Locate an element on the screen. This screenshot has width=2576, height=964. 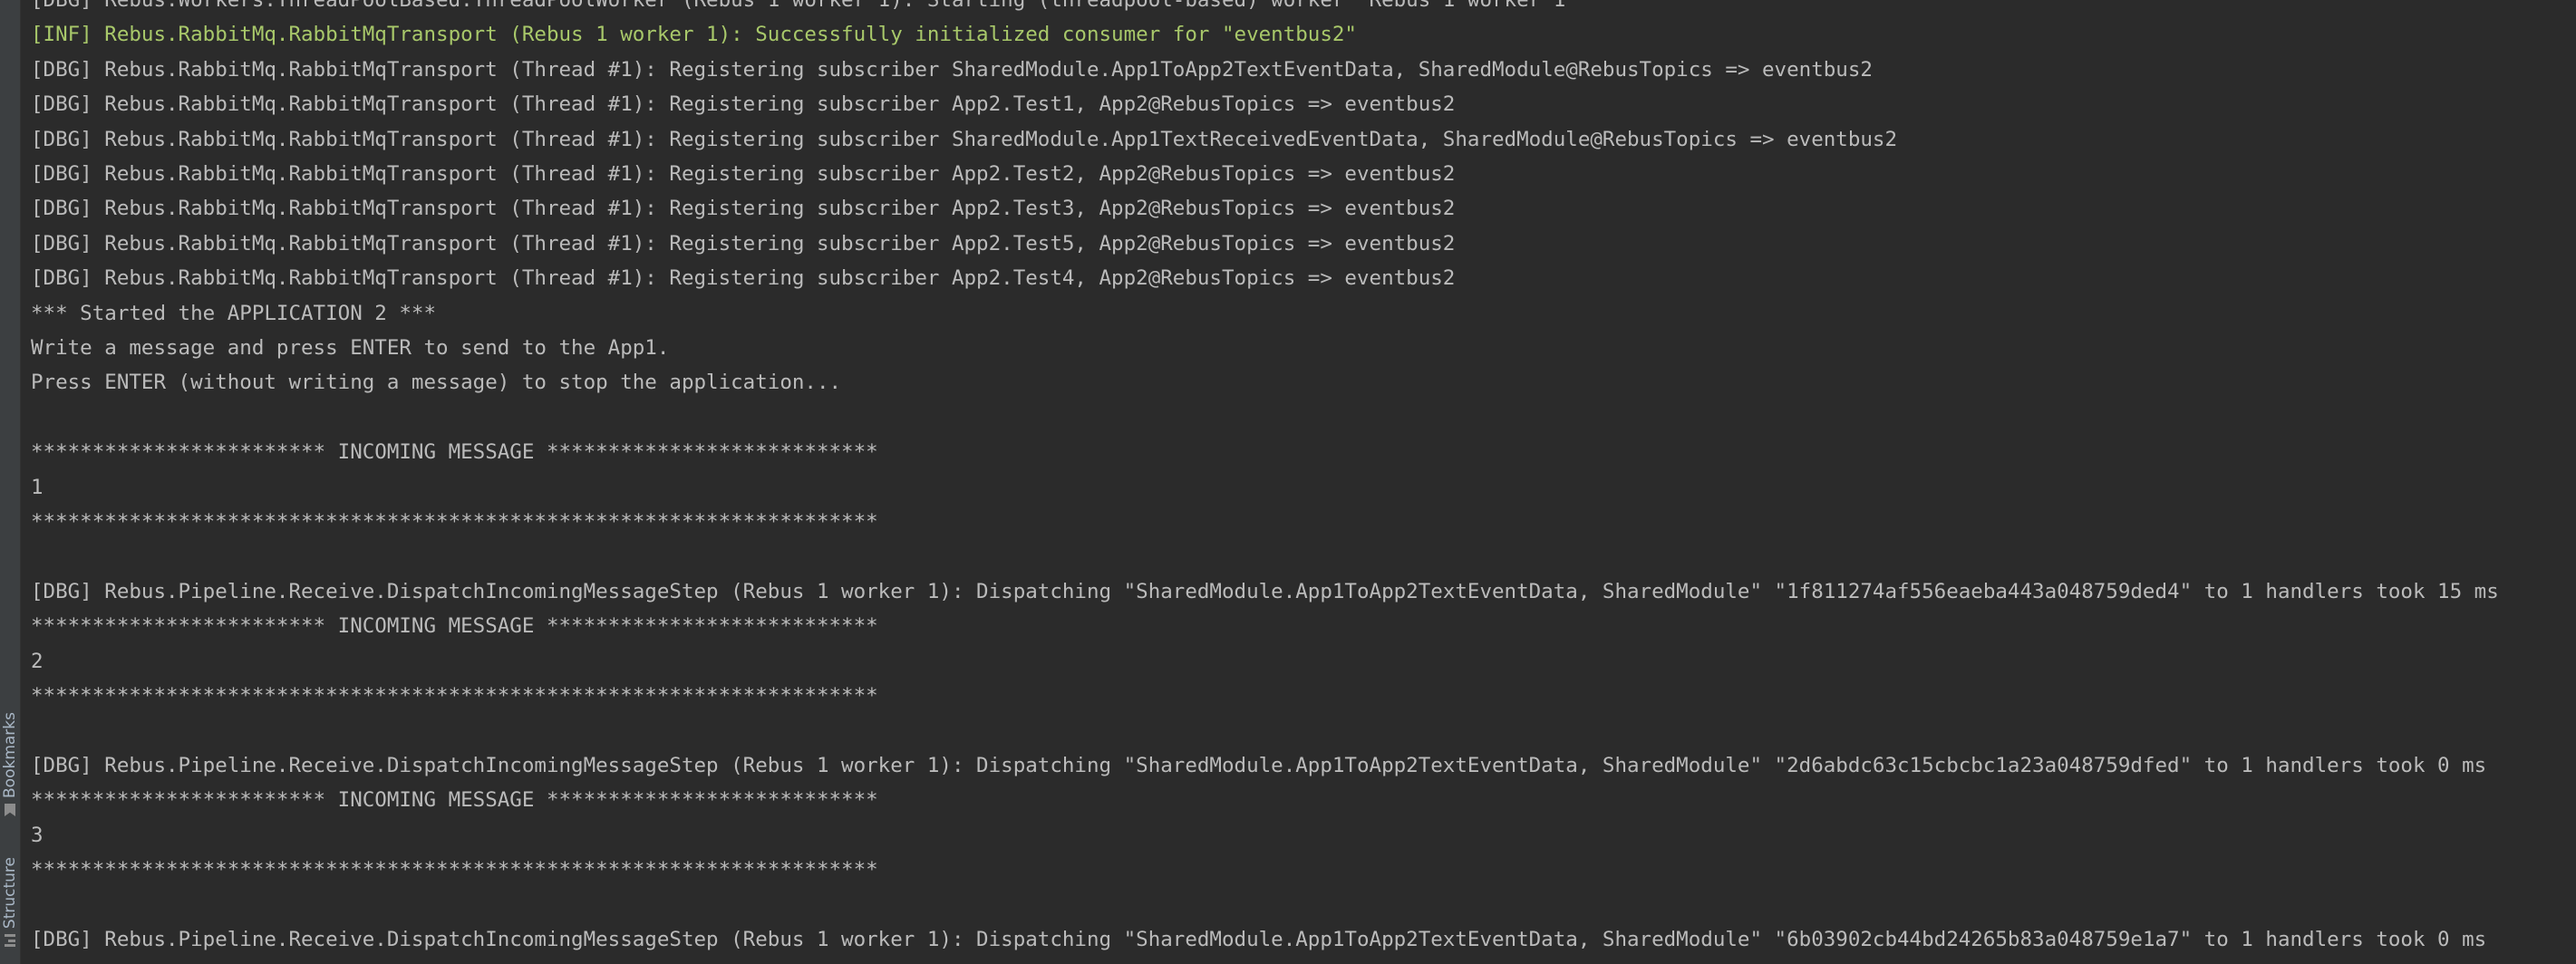
left-tool-strip: Bookmarks Structure is located at coordinates (10, 482).